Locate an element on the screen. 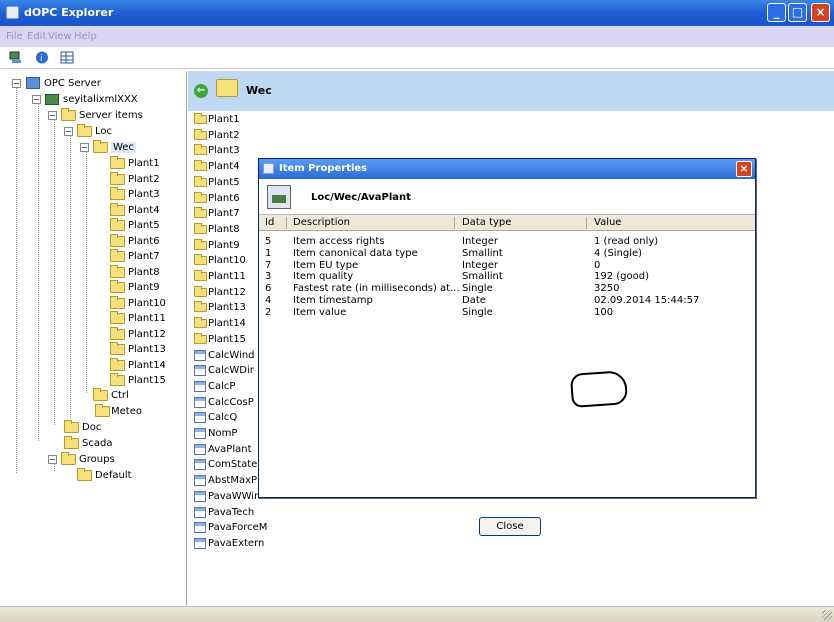 This screenshot has height=622, width=834. statusbar is located at coordinates (417, 614).